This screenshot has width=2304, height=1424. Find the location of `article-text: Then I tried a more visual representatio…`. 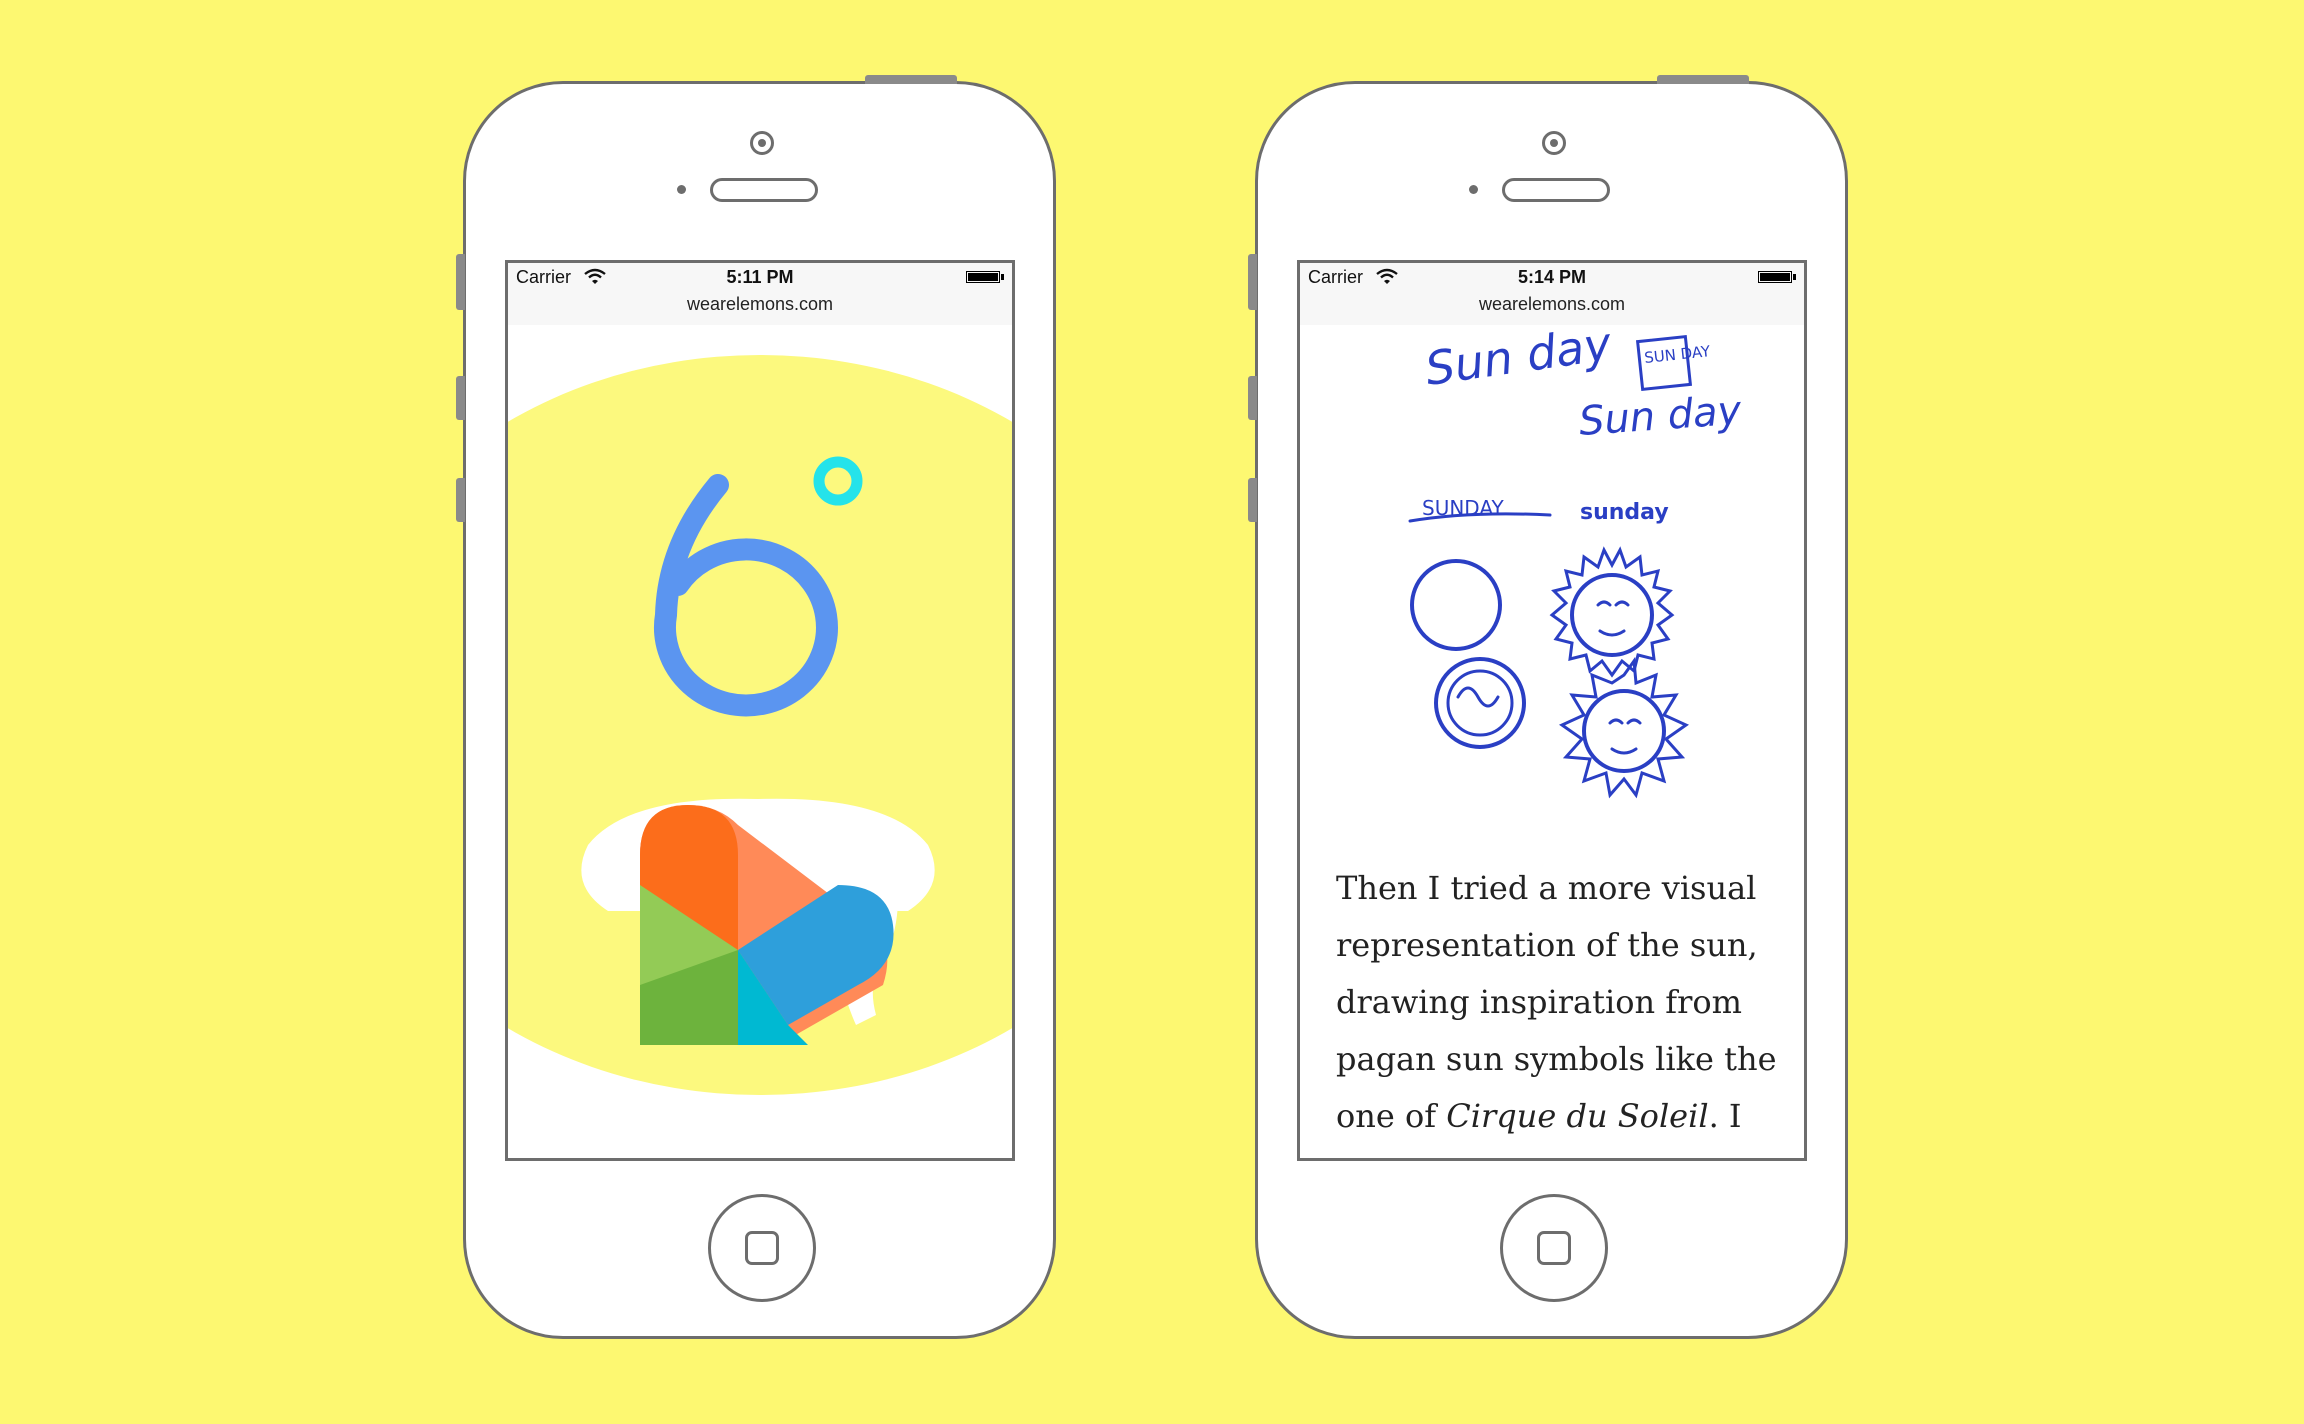

article-text: Then I tried a more visual representatio… is located at coordinates (1556, 1002).